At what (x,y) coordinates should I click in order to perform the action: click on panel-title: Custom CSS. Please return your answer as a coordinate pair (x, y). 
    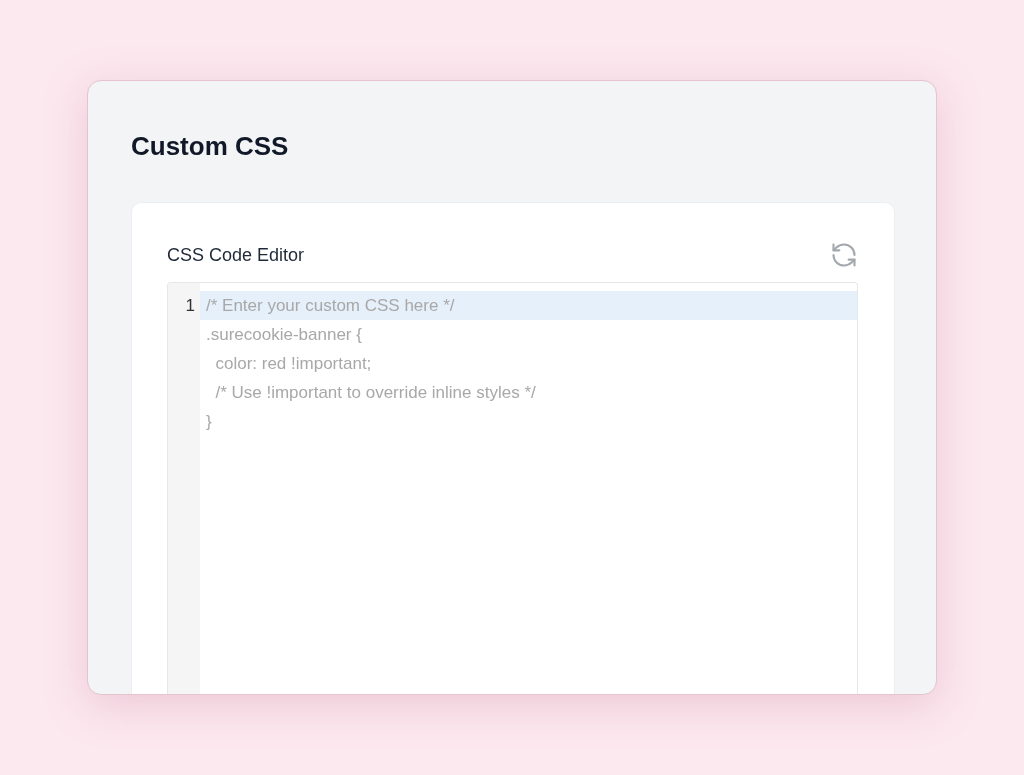
    Looking at the image, I should click on (210, 146).